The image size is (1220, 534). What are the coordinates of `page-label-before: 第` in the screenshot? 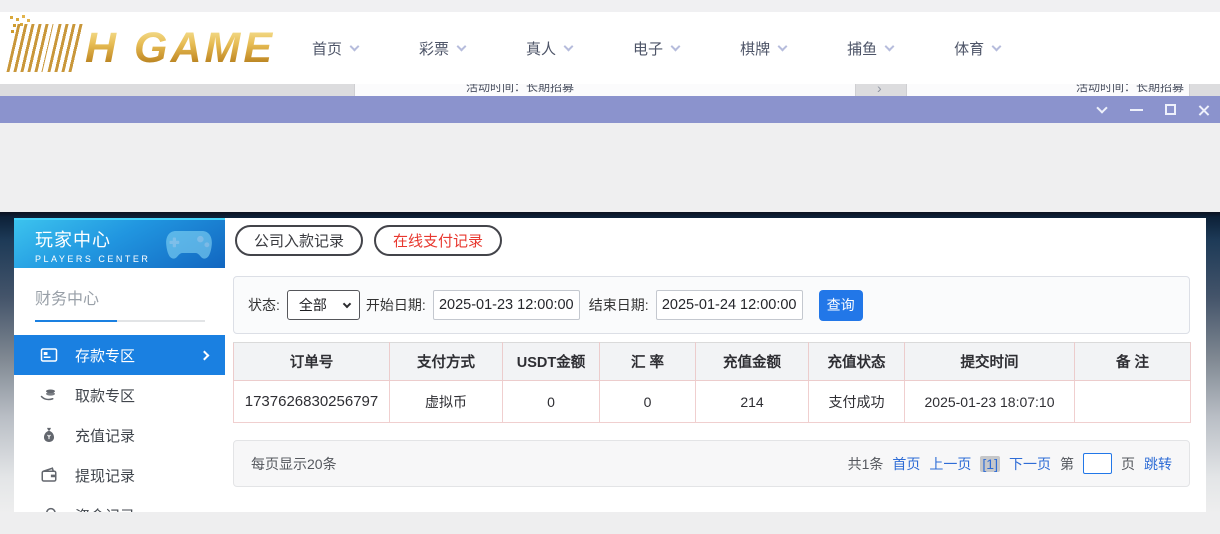 It's located at (1067, 463).